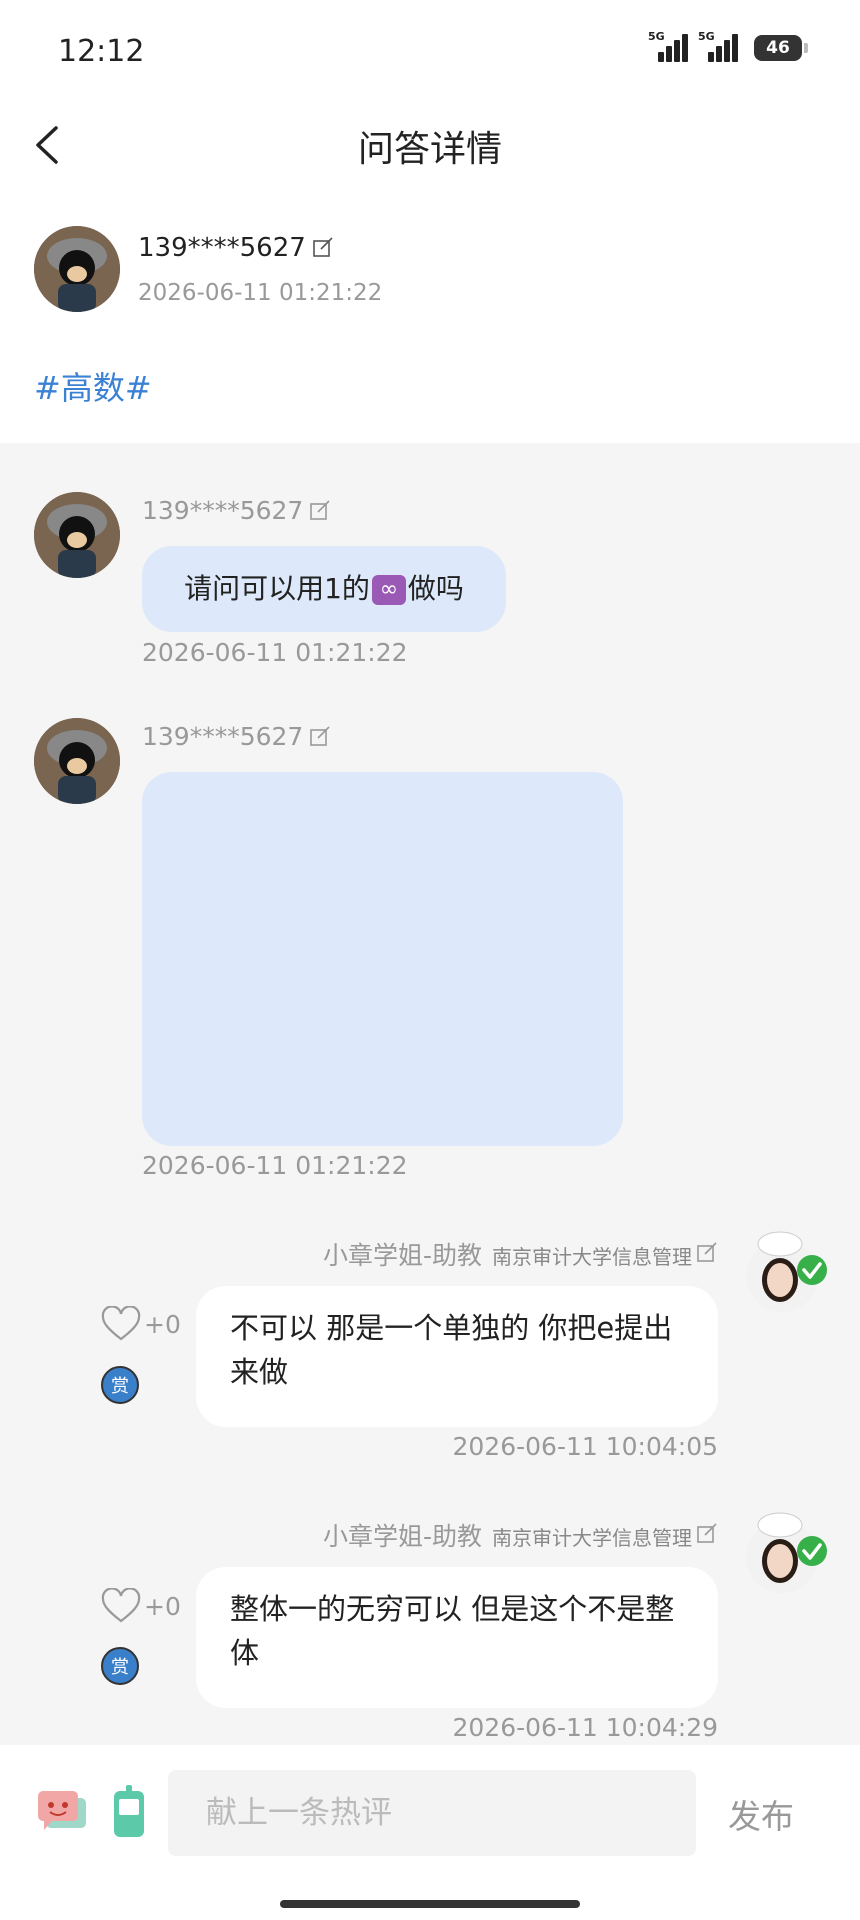  I want to click on phone-icon, so click(129, 1812).